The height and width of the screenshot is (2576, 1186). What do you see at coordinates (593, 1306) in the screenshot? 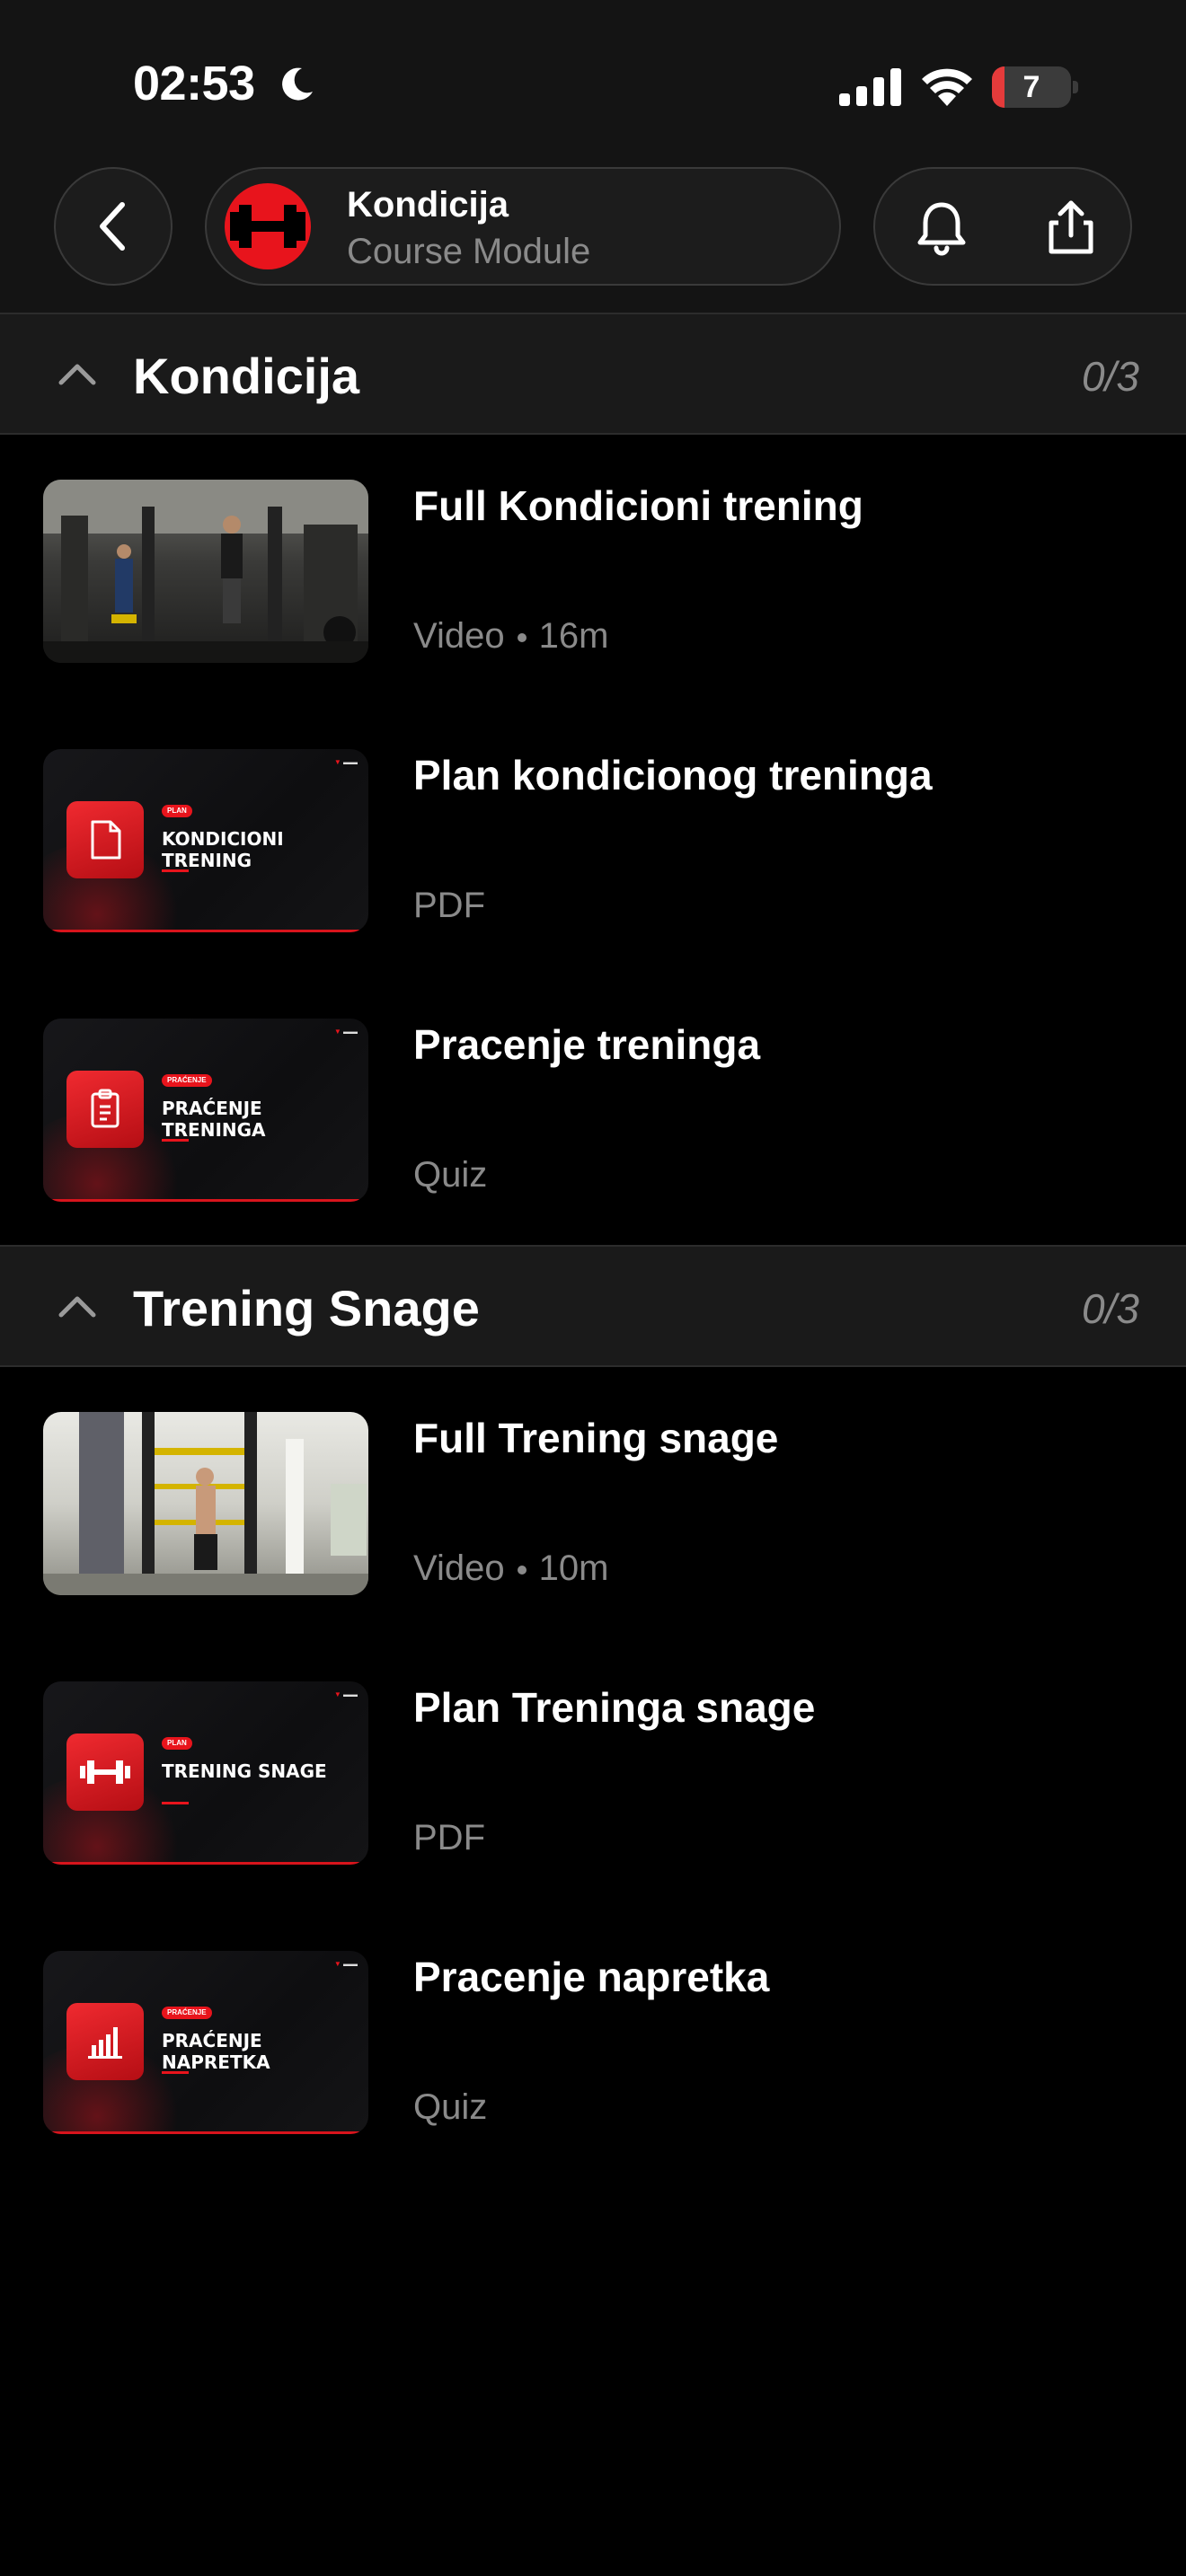
I see `section-header-trening-snage: Trening Snage 0/3` at bounding box center [593, 1306].